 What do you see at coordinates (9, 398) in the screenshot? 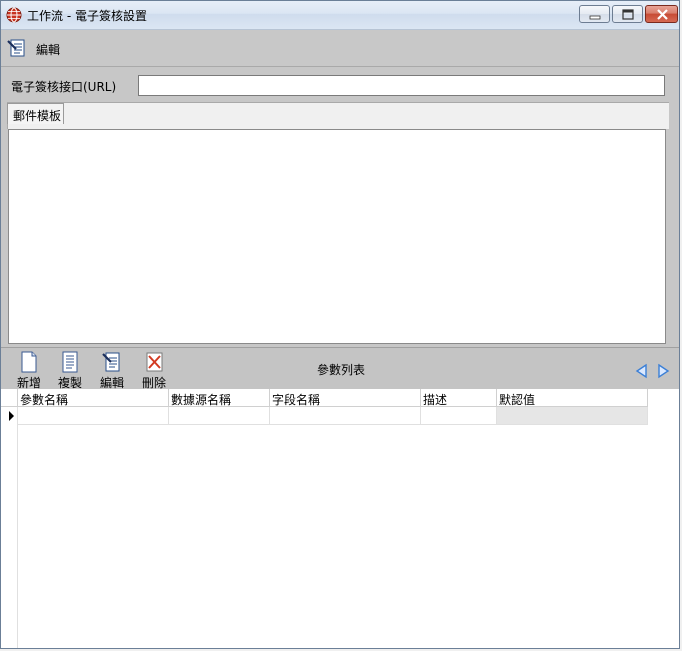
I see `grid-corner` at bounding box center [9, 398].